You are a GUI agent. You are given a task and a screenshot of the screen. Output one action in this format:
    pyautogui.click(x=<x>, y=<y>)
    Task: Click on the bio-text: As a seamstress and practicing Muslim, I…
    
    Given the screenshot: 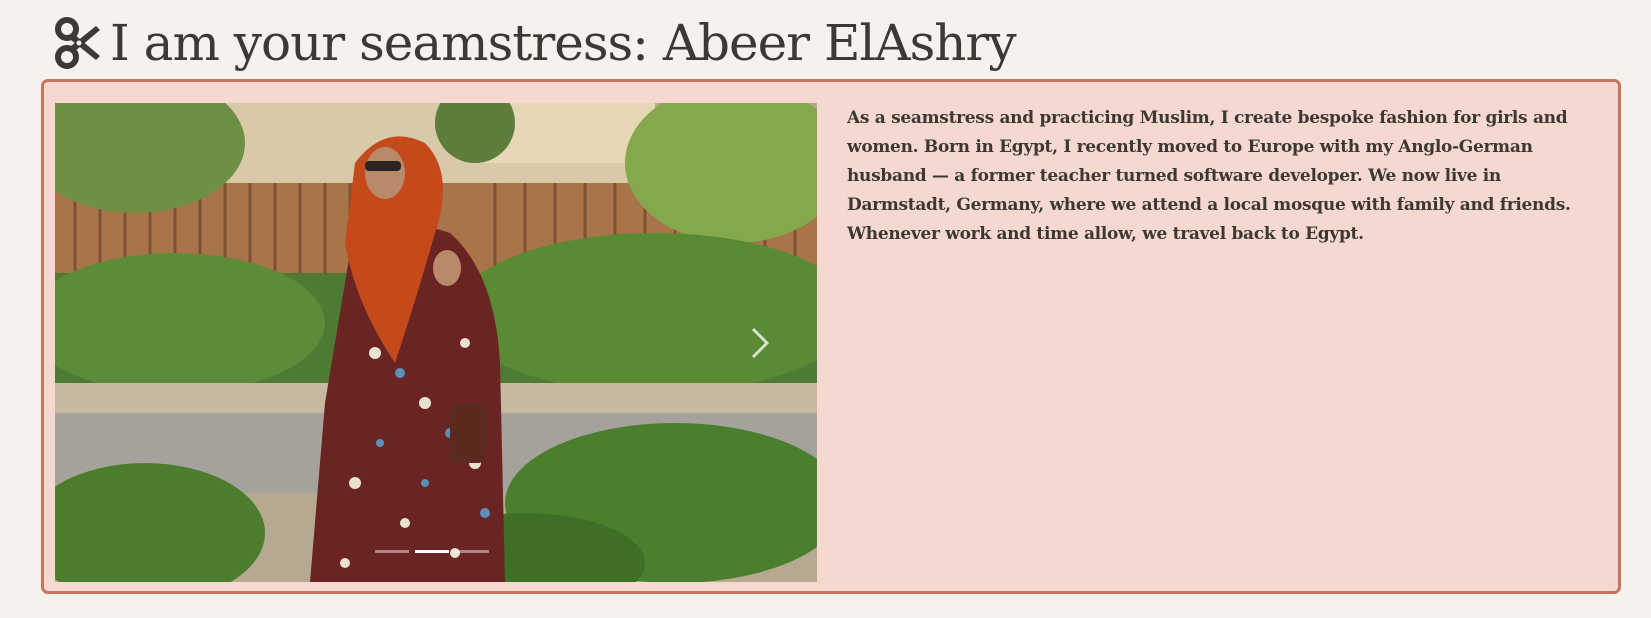 What is the action you would take?
    pyautogui.click(x=1209, y=176)
    